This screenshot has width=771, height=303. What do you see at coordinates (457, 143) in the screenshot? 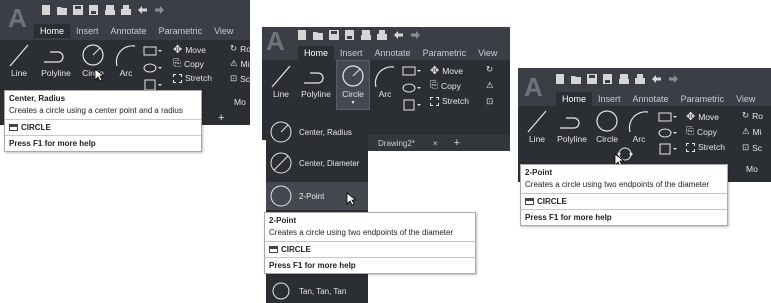
I see `new-tab-button: +` at bounding box center [457, 143].